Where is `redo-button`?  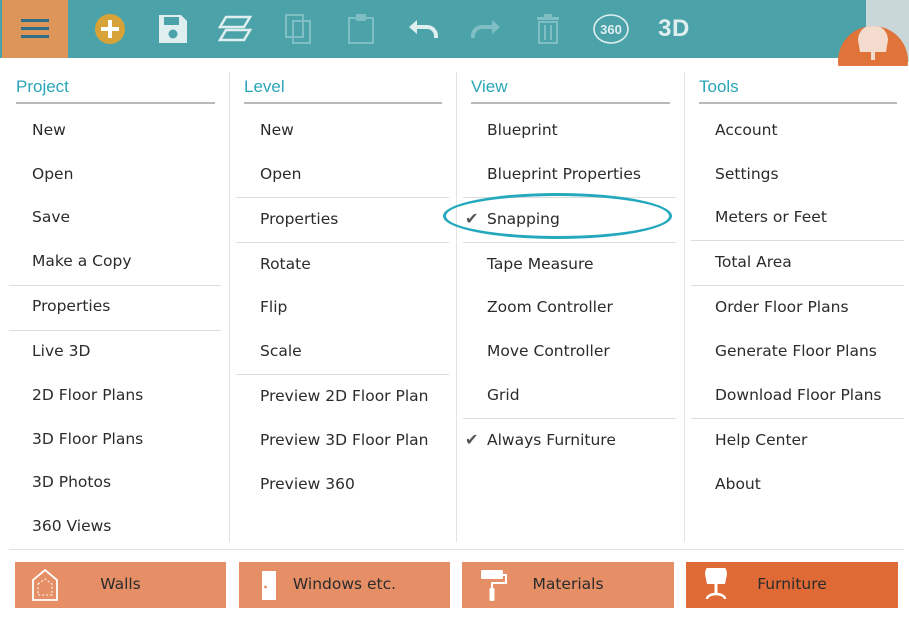 redo-button is located at coordinates (486, 29).